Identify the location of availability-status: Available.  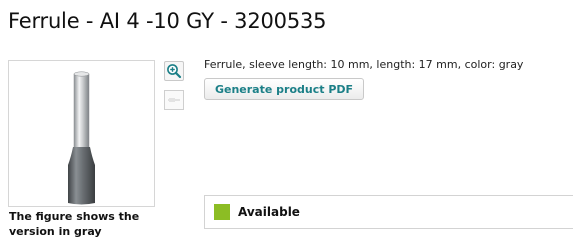
(269, 212).